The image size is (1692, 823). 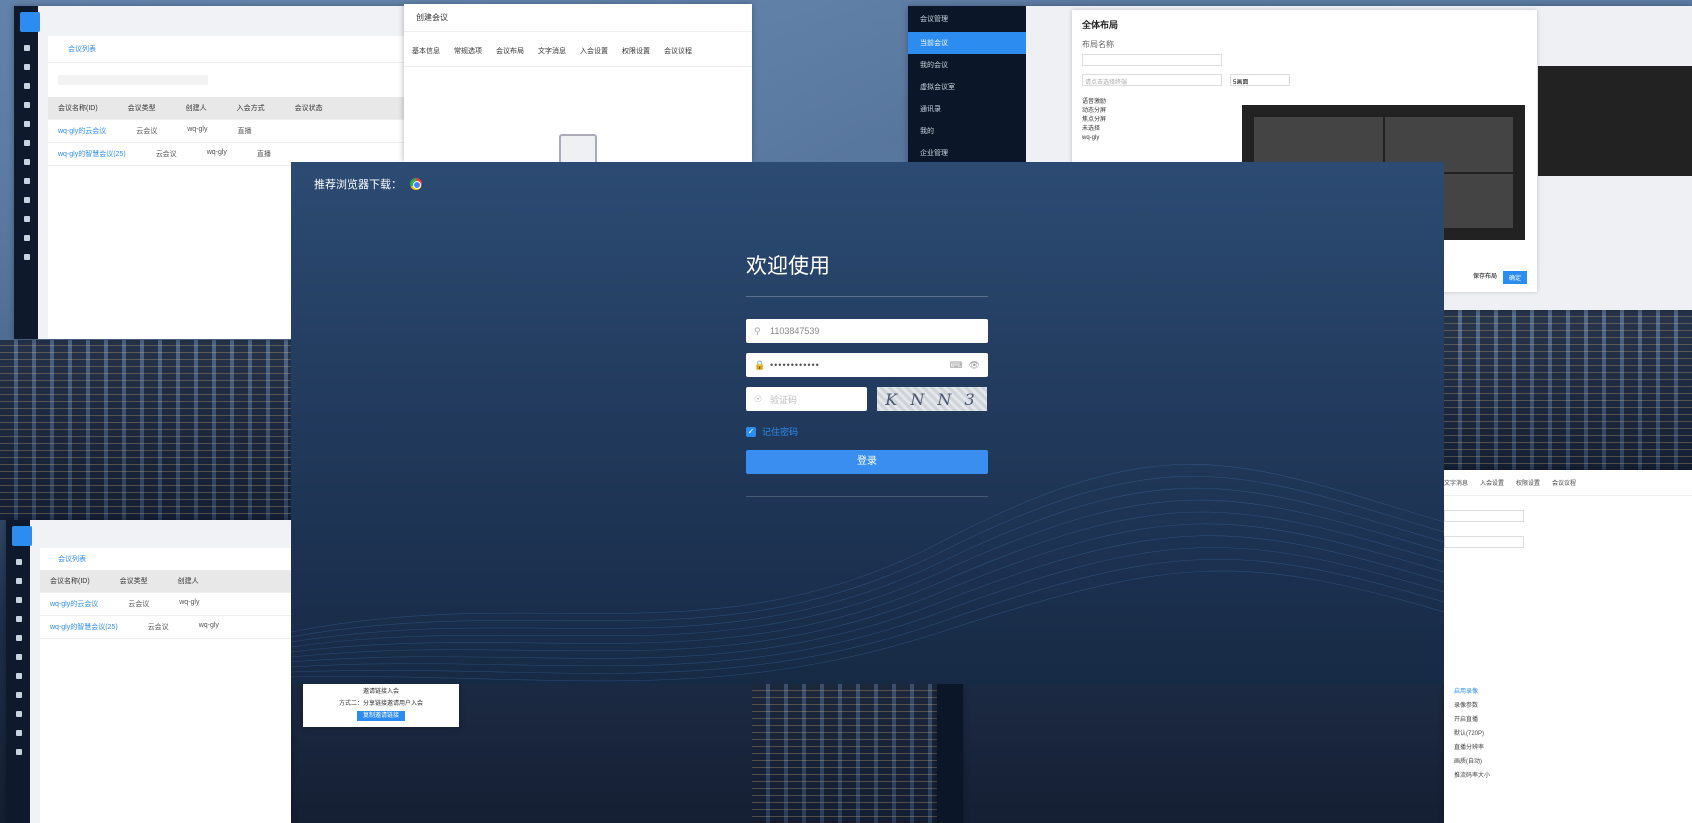 I want to click on page-title: 欢迎使用, so click(x=788, y=266).